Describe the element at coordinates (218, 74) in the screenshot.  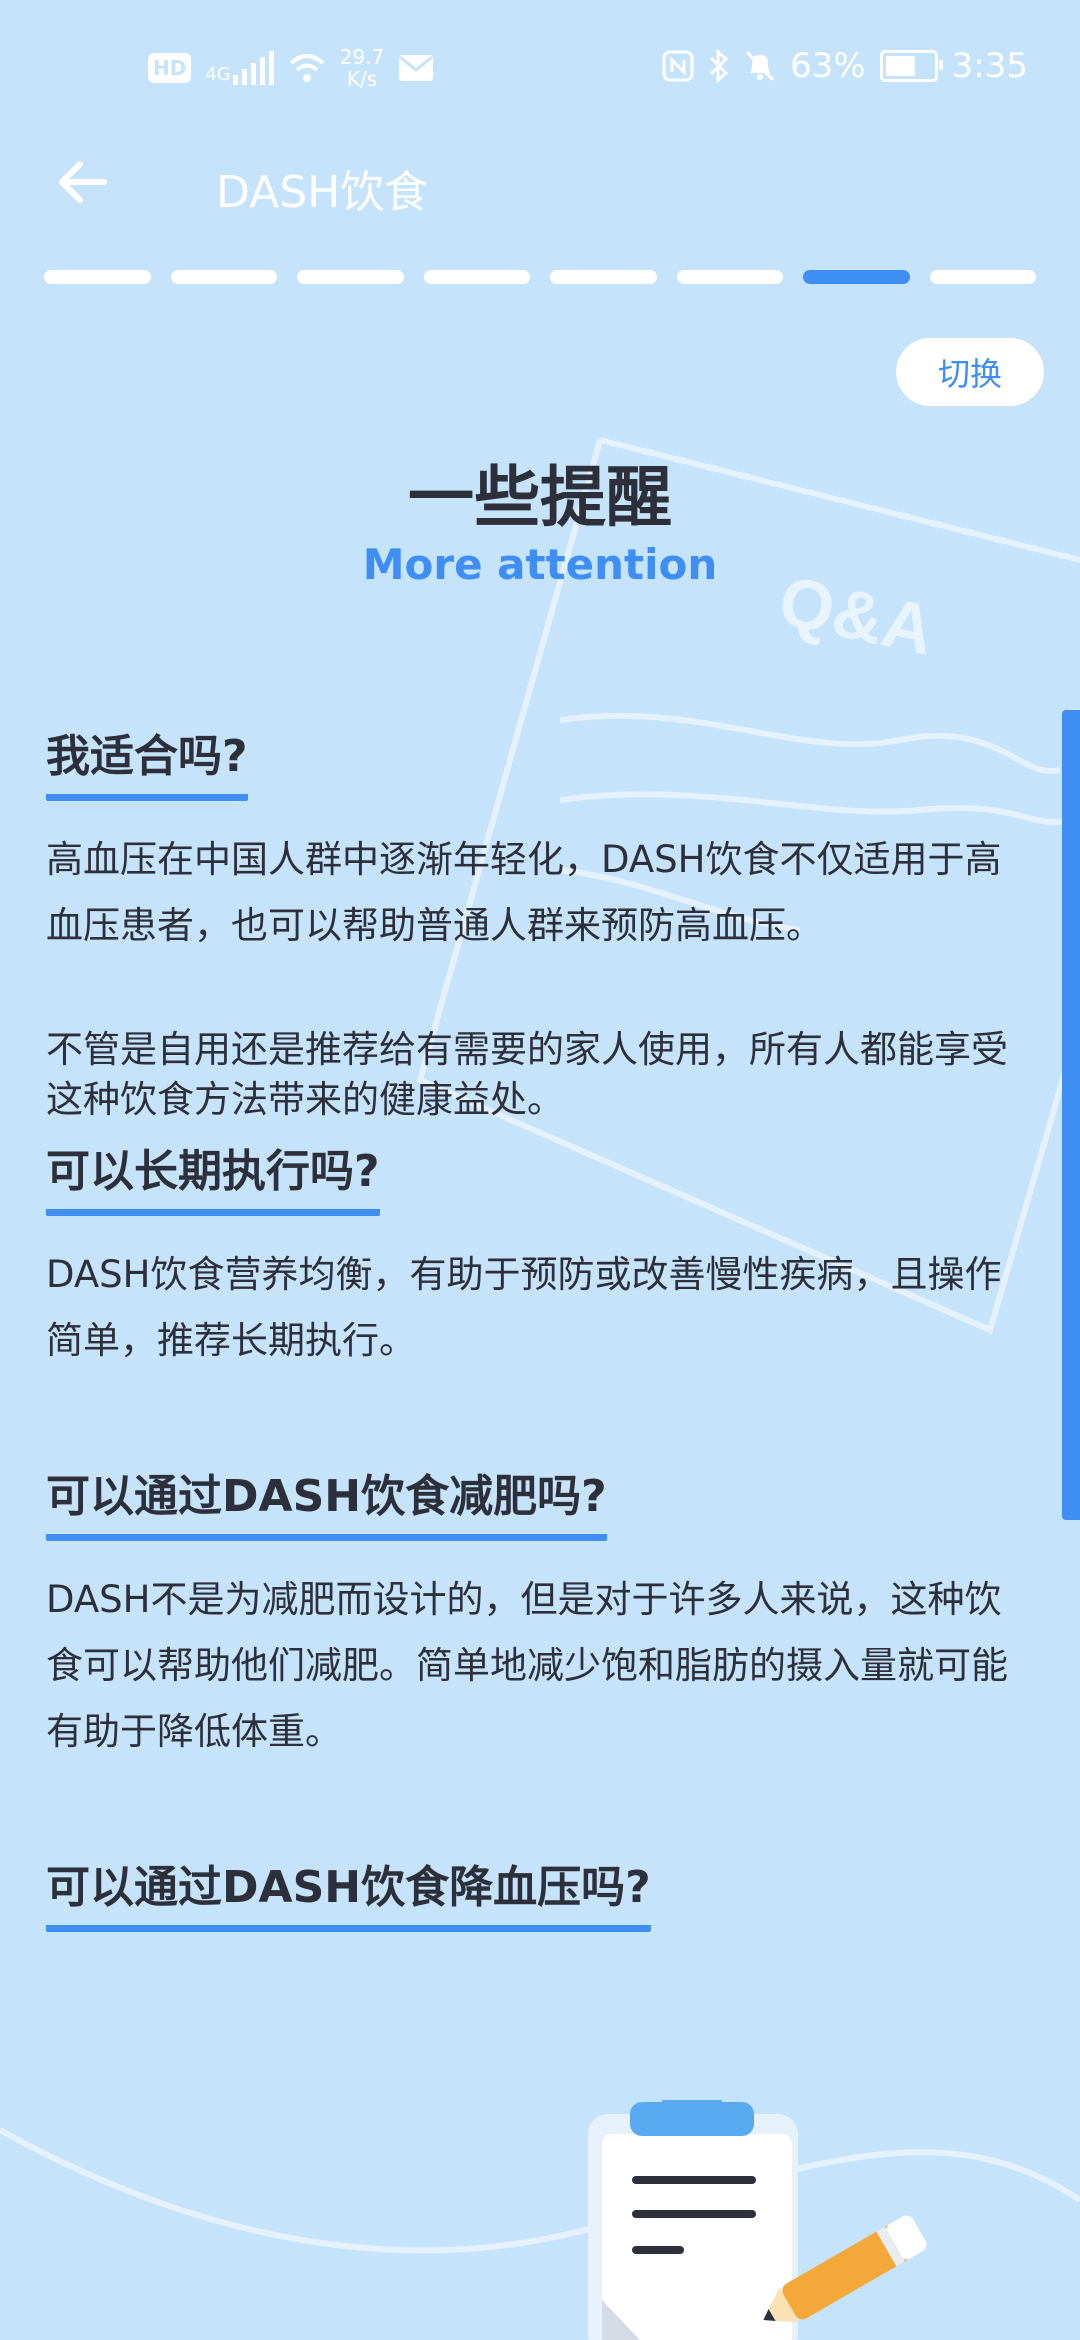
I see `network-type: 4G` at that location.